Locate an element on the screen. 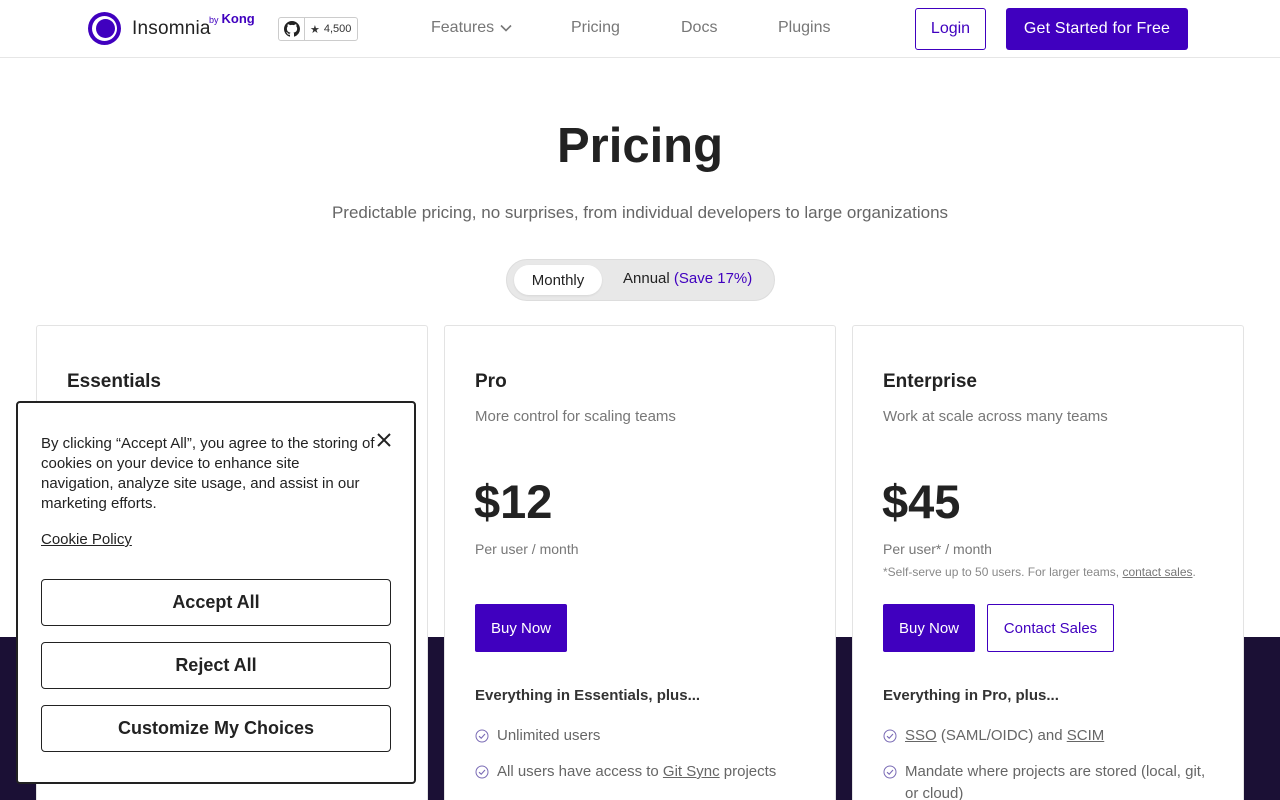 Image resolution: width=1280 pixels, height=800 pixels. page-title: Pricing is located at coordinates (640, 146).